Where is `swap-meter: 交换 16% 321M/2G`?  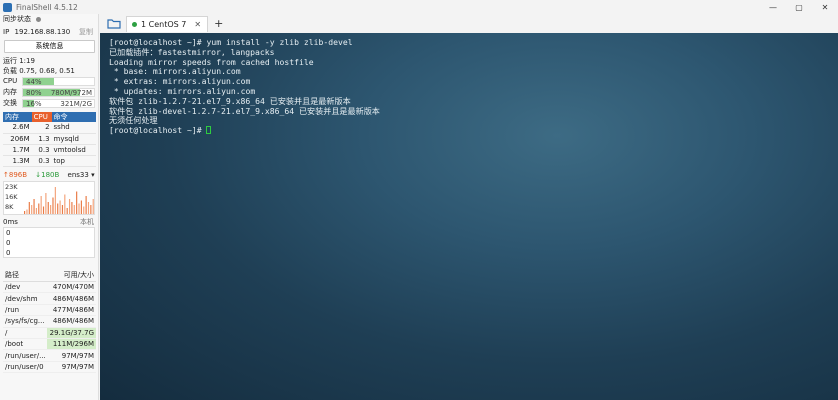
swap-meter: 交换 16% 321M/2G is located at coordinates (49, 103).